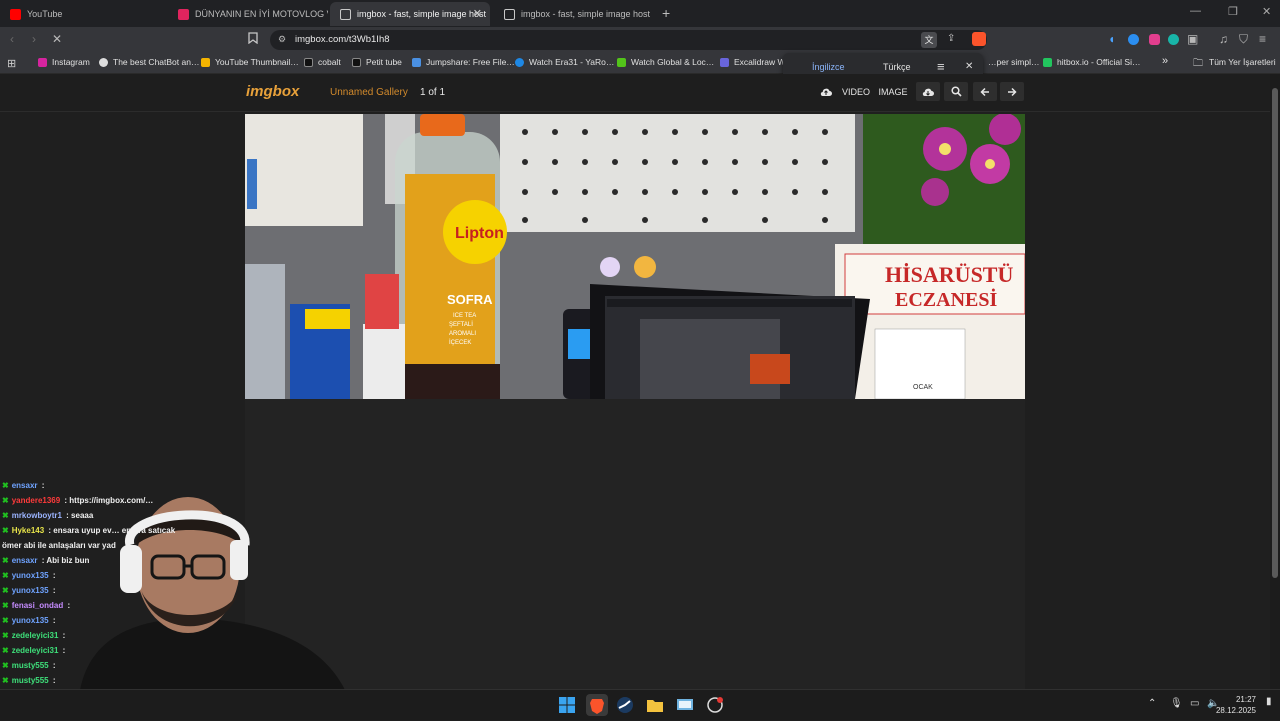 This screenshot has height=721, width=1280. Describe the element at coordinates (1176, 703) in the screenshot. I see `microphone-icon: 🎙` at that location.